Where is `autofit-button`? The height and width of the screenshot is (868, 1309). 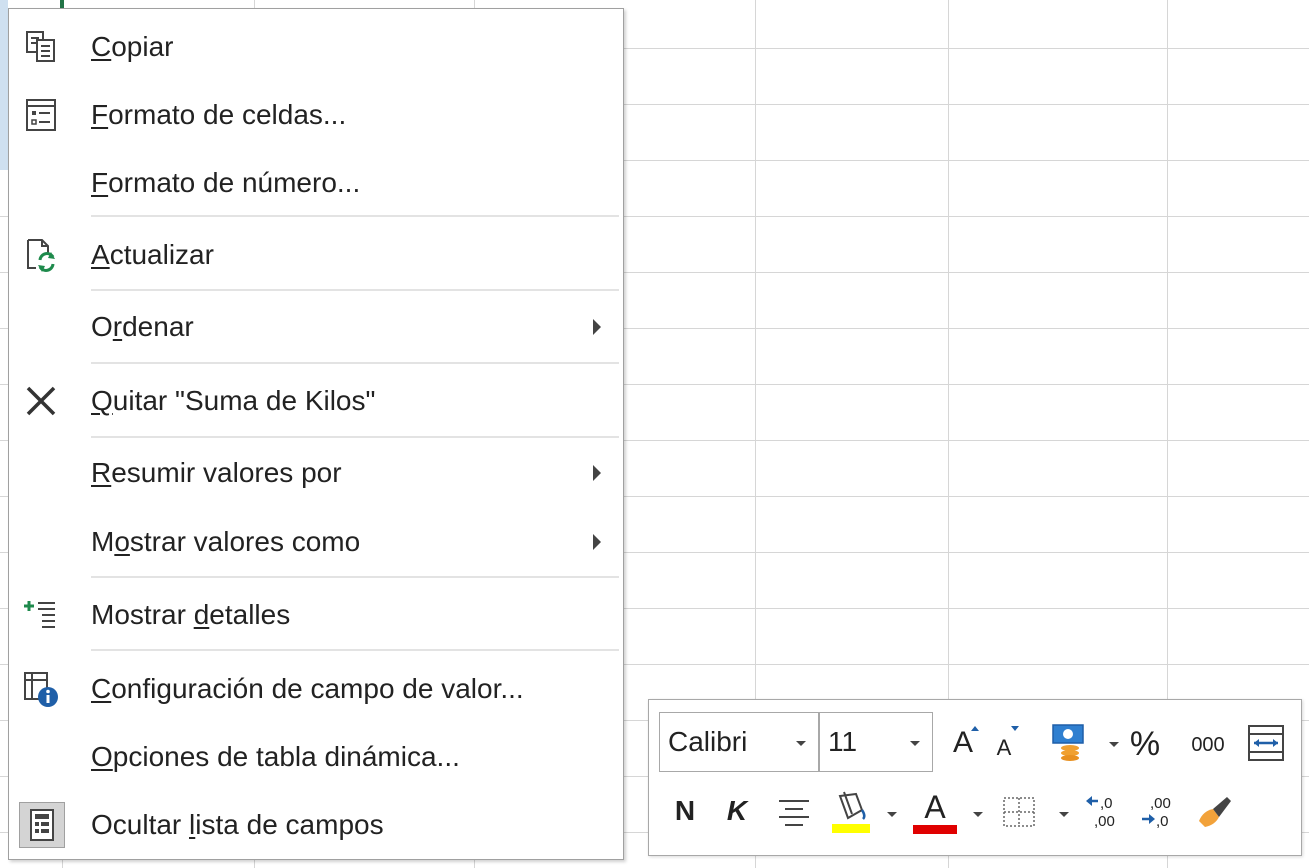
autofit-button is located at coordinates (1266, 743).